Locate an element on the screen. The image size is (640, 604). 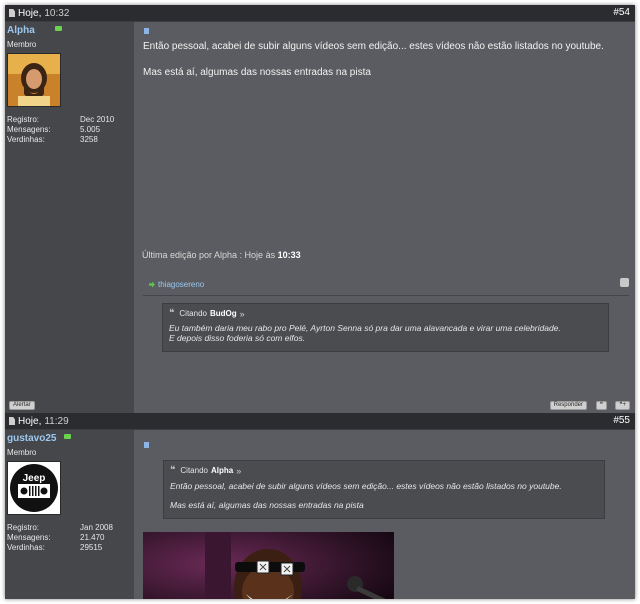
post-footer: Alertar Responder ❝ ❝+ is located at coordinates (320, 405).